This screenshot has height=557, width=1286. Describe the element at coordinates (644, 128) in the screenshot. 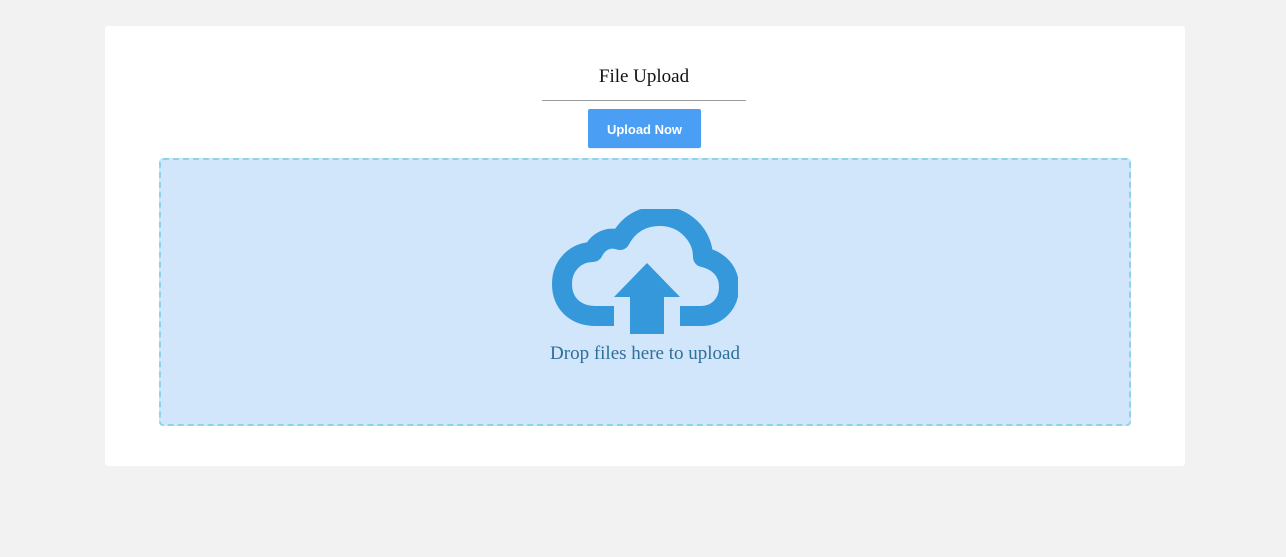

I see `upload-now-button: Upload Now` at that location.